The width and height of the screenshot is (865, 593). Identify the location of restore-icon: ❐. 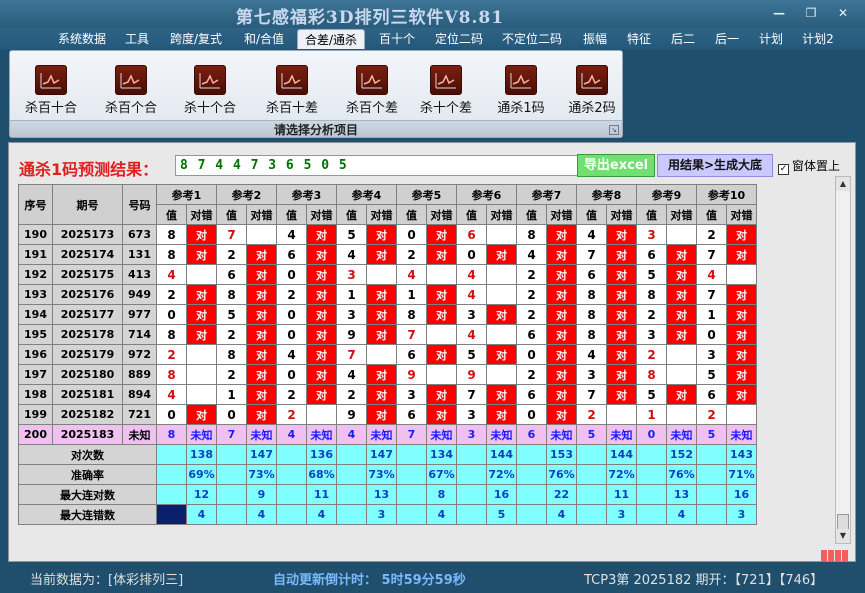
(811, 13).